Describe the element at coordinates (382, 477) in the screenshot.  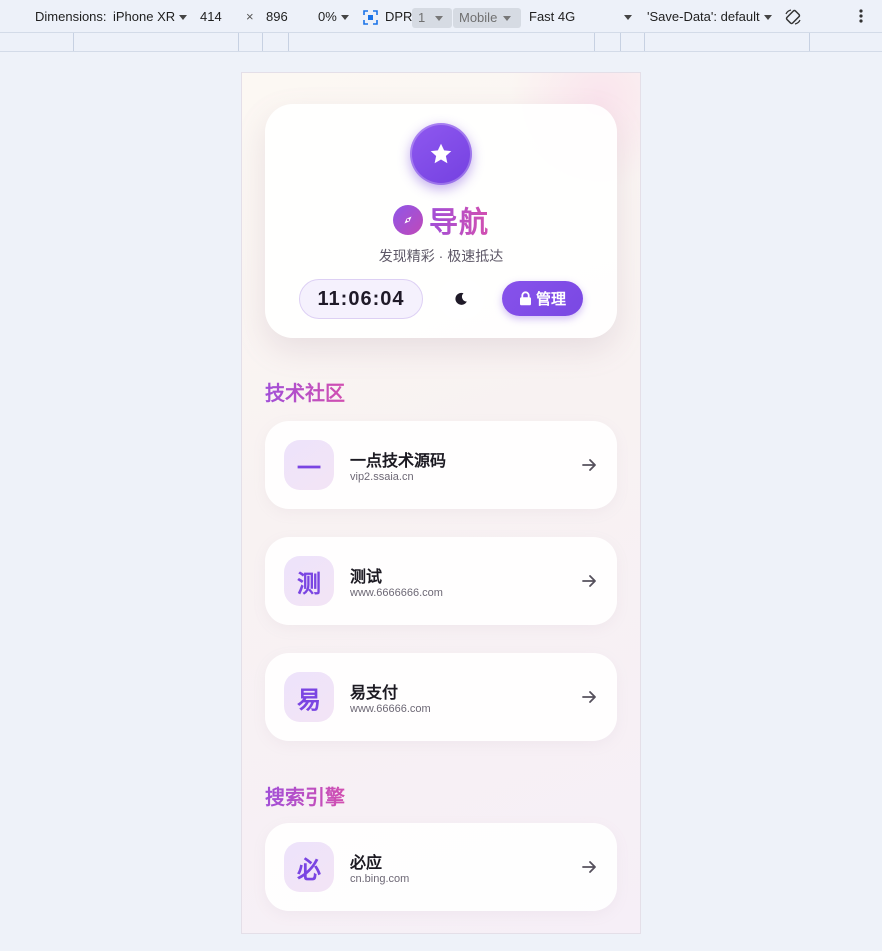
I see `site-url: vip2.ssaia.cn` at that location.